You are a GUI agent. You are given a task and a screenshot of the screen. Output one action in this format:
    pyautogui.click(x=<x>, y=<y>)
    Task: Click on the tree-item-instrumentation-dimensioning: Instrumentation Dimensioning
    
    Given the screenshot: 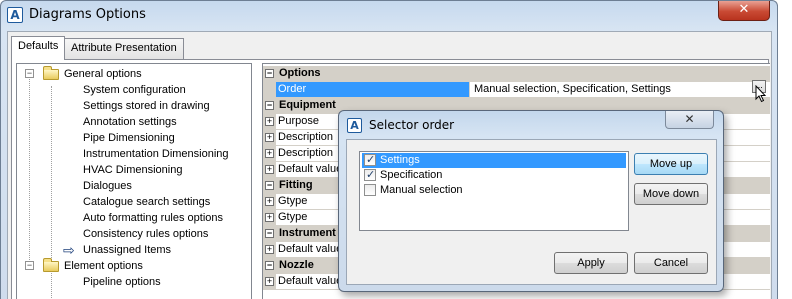 What is the action you would take?
    pyautogui.click(x=156, y=154)
    